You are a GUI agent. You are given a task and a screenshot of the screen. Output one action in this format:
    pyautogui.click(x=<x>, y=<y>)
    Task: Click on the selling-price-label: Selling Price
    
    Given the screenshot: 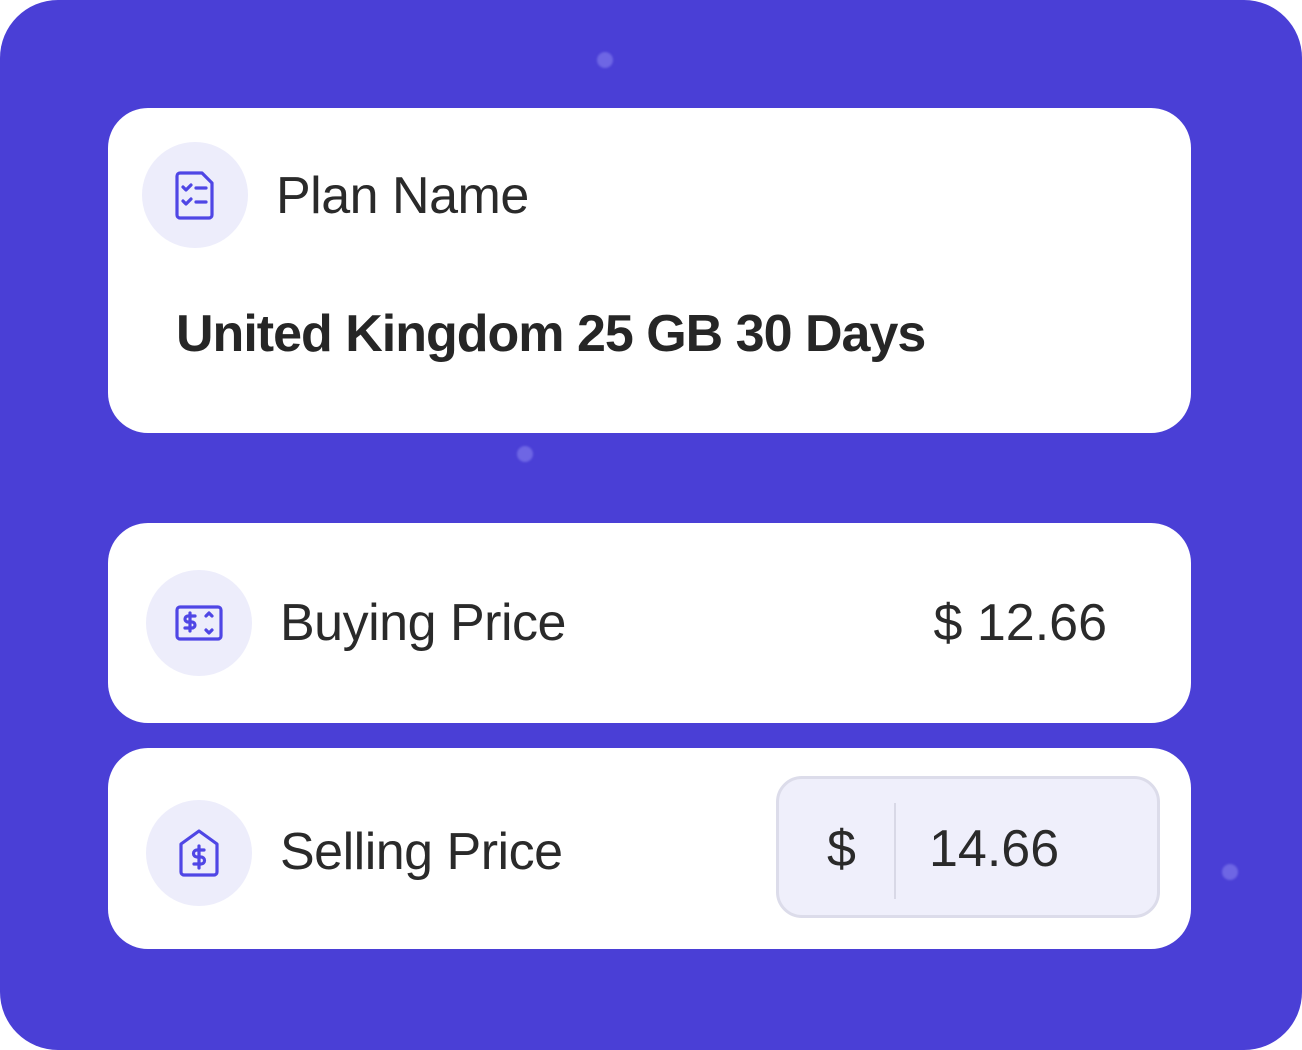 What is the action you would take?
    pyautogui.click(x=421, y=852)
    